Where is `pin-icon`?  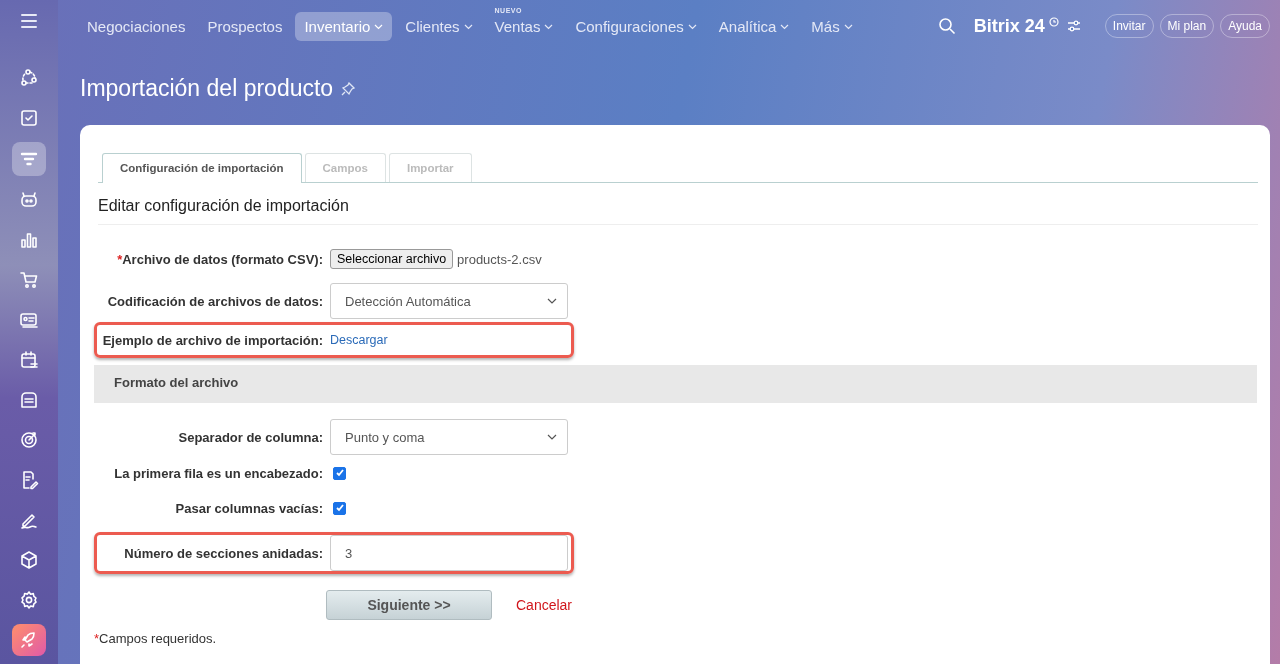 pin-icon is located at coordinates (348, 88).